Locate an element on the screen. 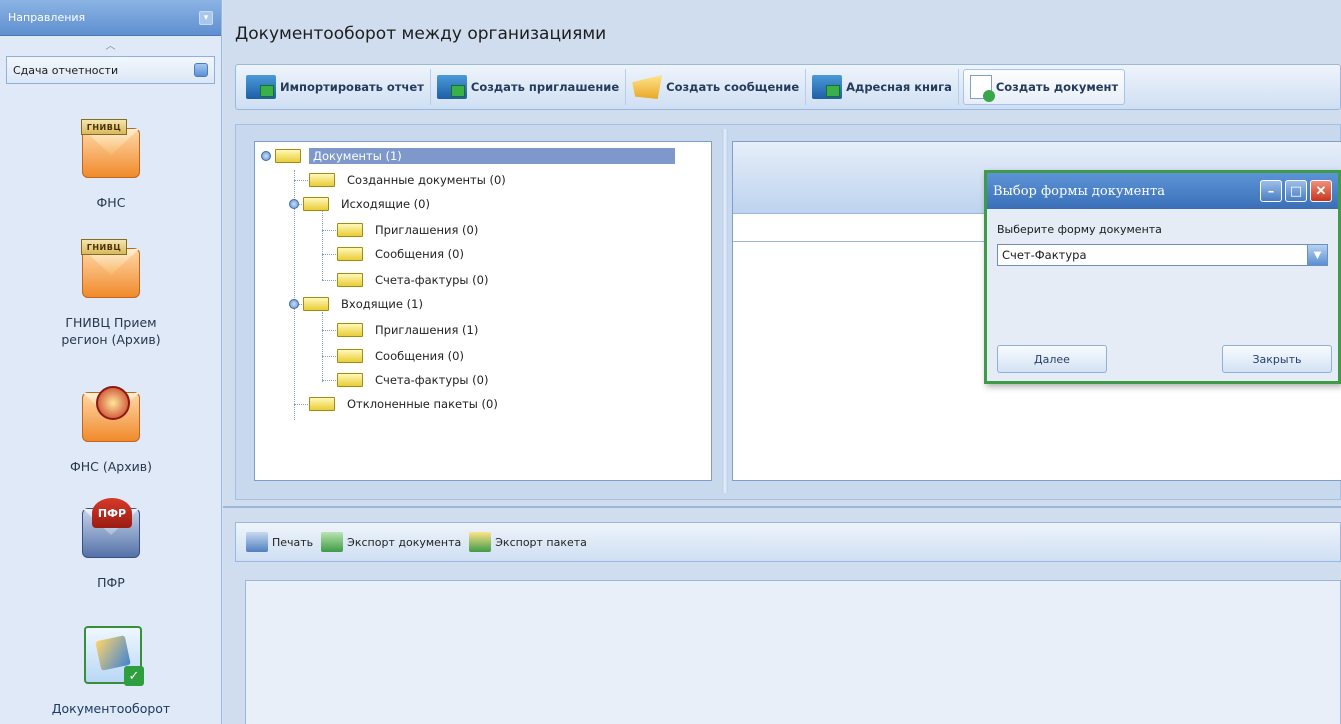  dialog-body: Выберите форму документа Счет-Фактура ▼ is located at coordinates (1162, 244).